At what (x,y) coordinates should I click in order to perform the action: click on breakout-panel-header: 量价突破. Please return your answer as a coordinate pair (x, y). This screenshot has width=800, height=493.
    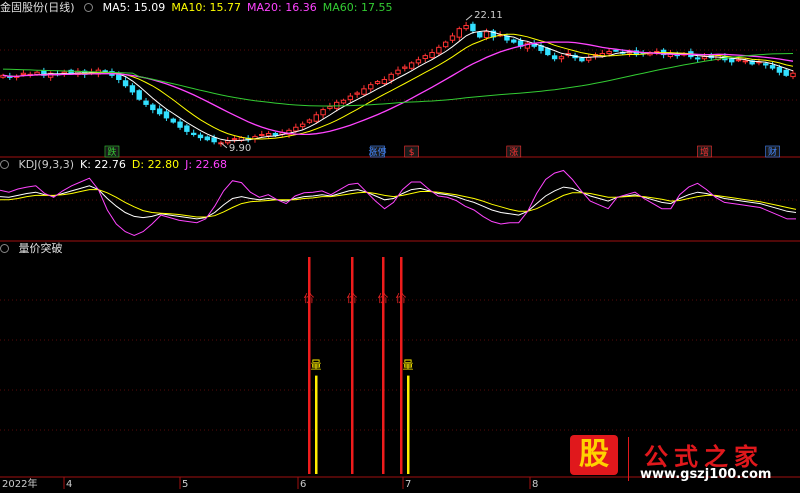
    Looking at the image, I should click on (34, 249).